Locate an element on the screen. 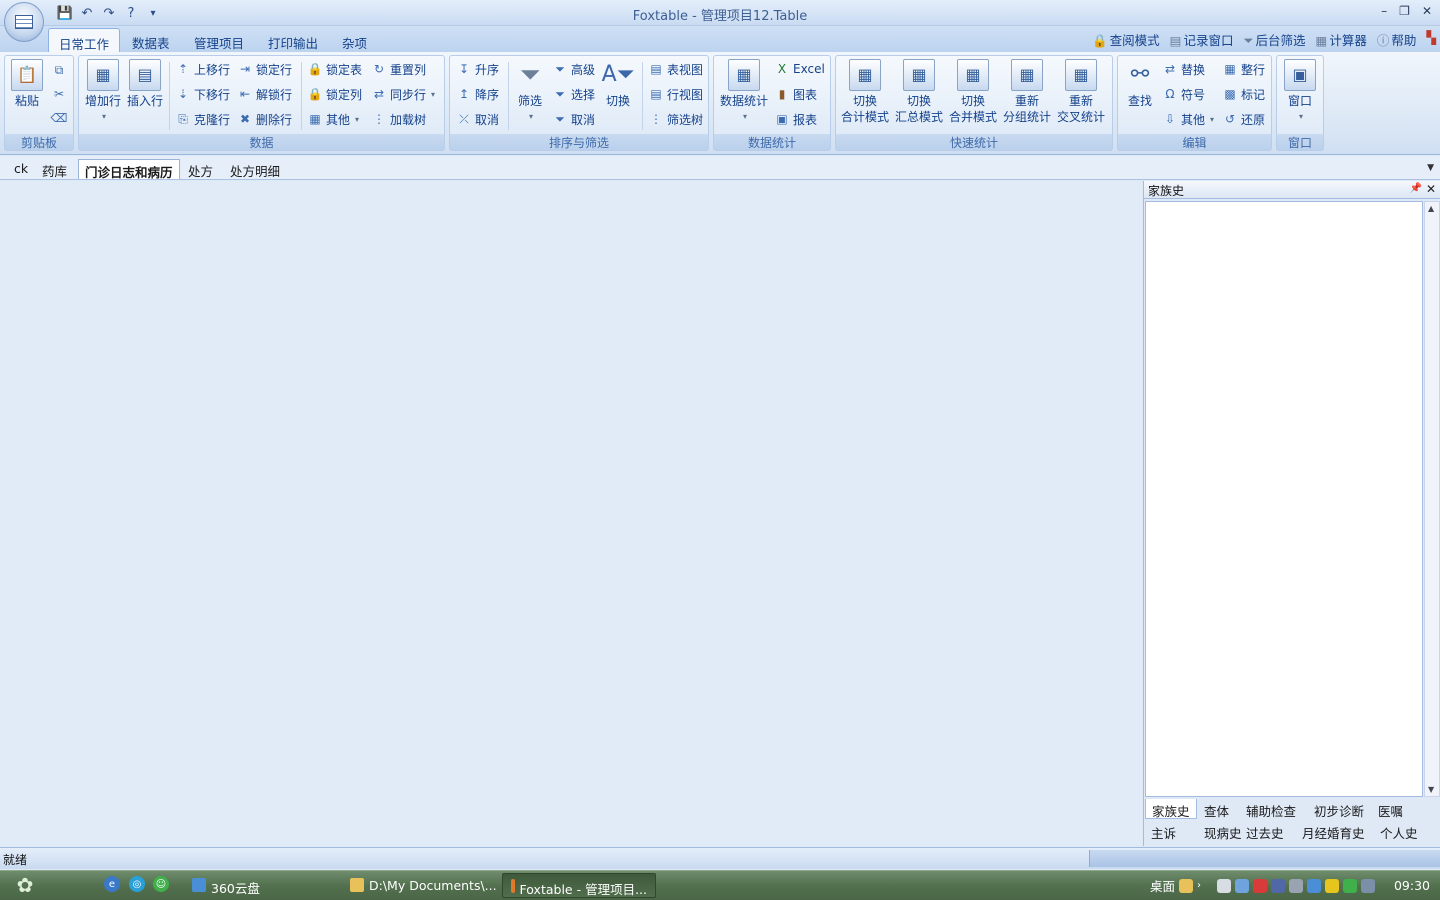  panel-tab-menstrual-history: 月经婚育史 is located at coordinates (1333, 831).